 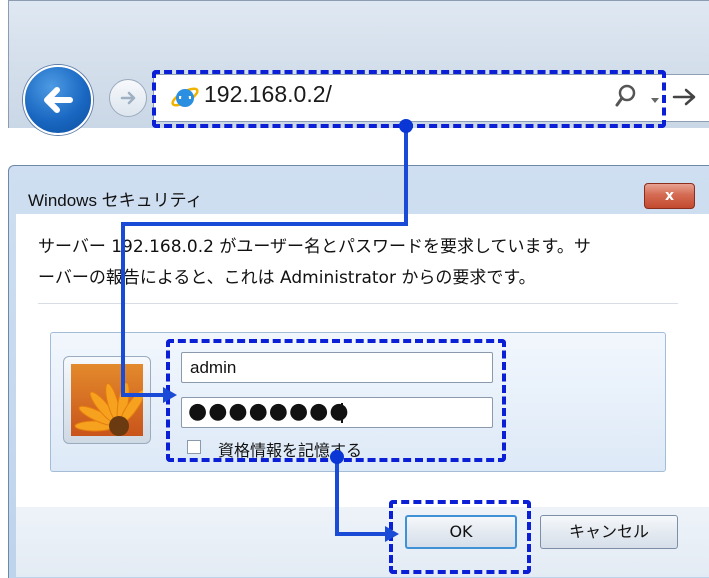 What do you see at coordinates (213, 368) in the screenshot?
I see `username-value: admin` at bounding box center [213, 368].